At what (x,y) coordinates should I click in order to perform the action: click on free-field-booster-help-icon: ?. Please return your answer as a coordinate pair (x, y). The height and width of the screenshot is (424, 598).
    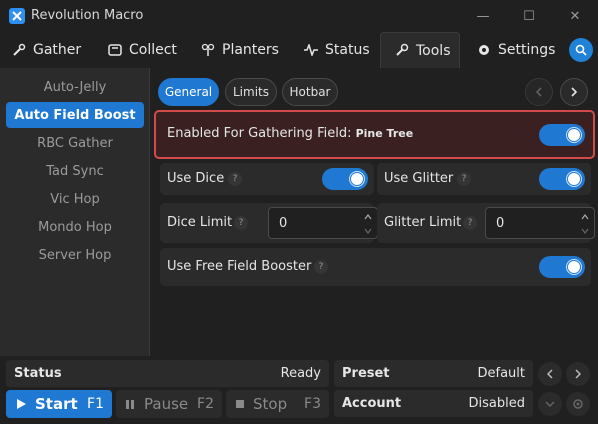
    Looking at the image, I should click on (321, 267).